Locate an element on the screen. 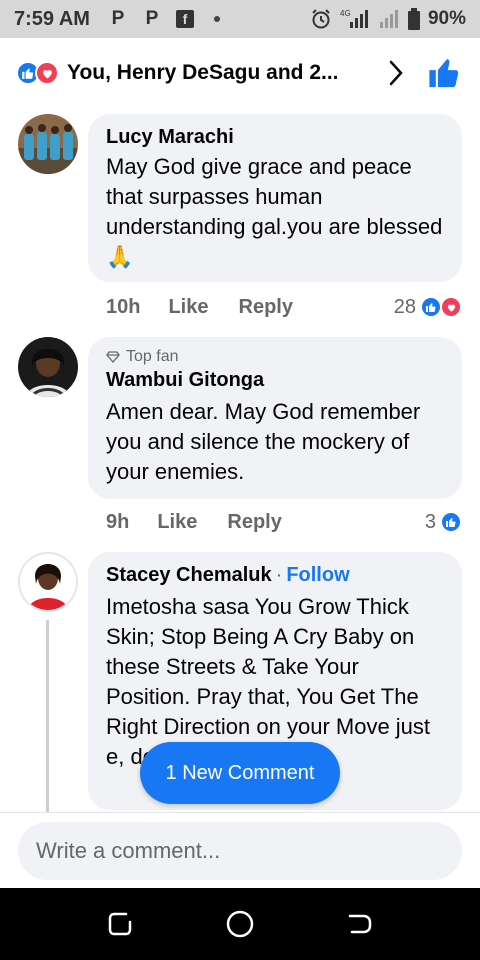  like-post-button is located at coordinates (445, 73).